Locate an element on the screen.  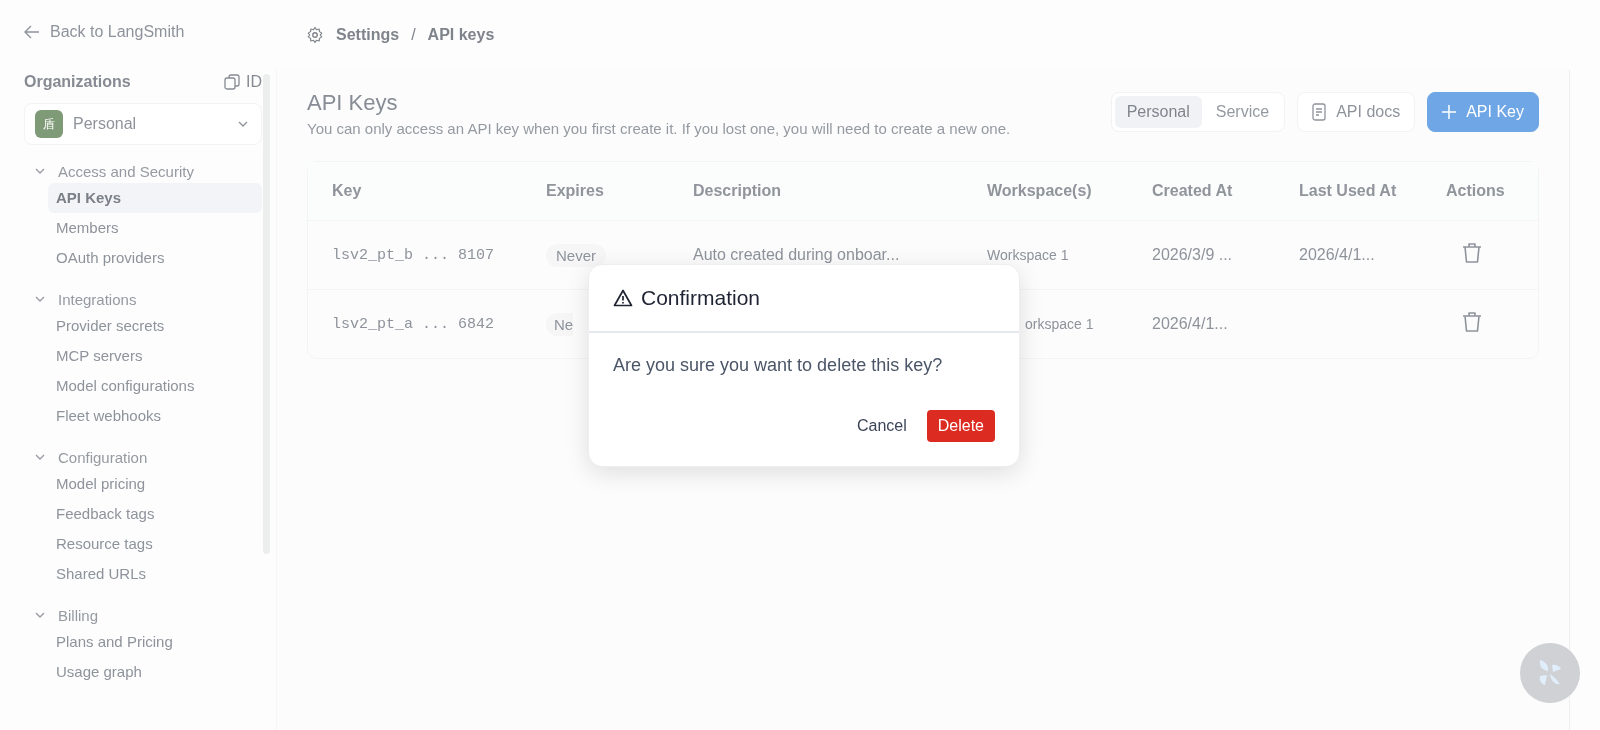
sidebar-item: Fleet webhooks is located at coordinates (155, 416).